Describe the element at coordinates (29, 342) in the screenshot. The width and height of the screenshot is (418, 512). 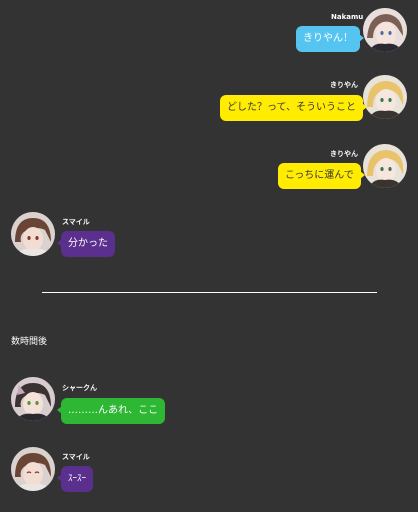
I see `time-skip-text: 数時間後` at that location.